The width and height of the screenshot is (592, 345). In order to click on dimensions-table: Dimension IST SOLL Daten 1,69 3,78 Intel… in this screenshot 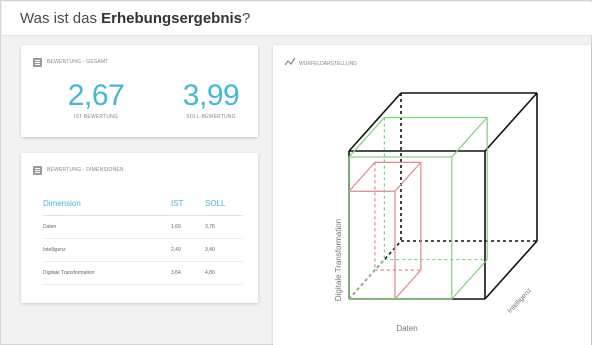, I will do `click(143, 239)`.